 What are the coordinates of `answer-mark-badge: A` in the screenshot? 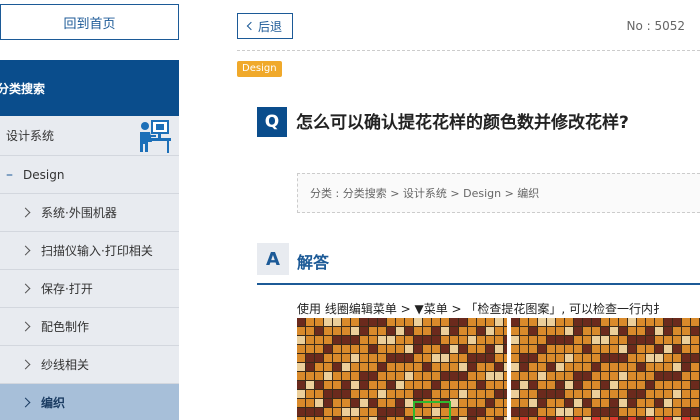 It's located at (273, 259).